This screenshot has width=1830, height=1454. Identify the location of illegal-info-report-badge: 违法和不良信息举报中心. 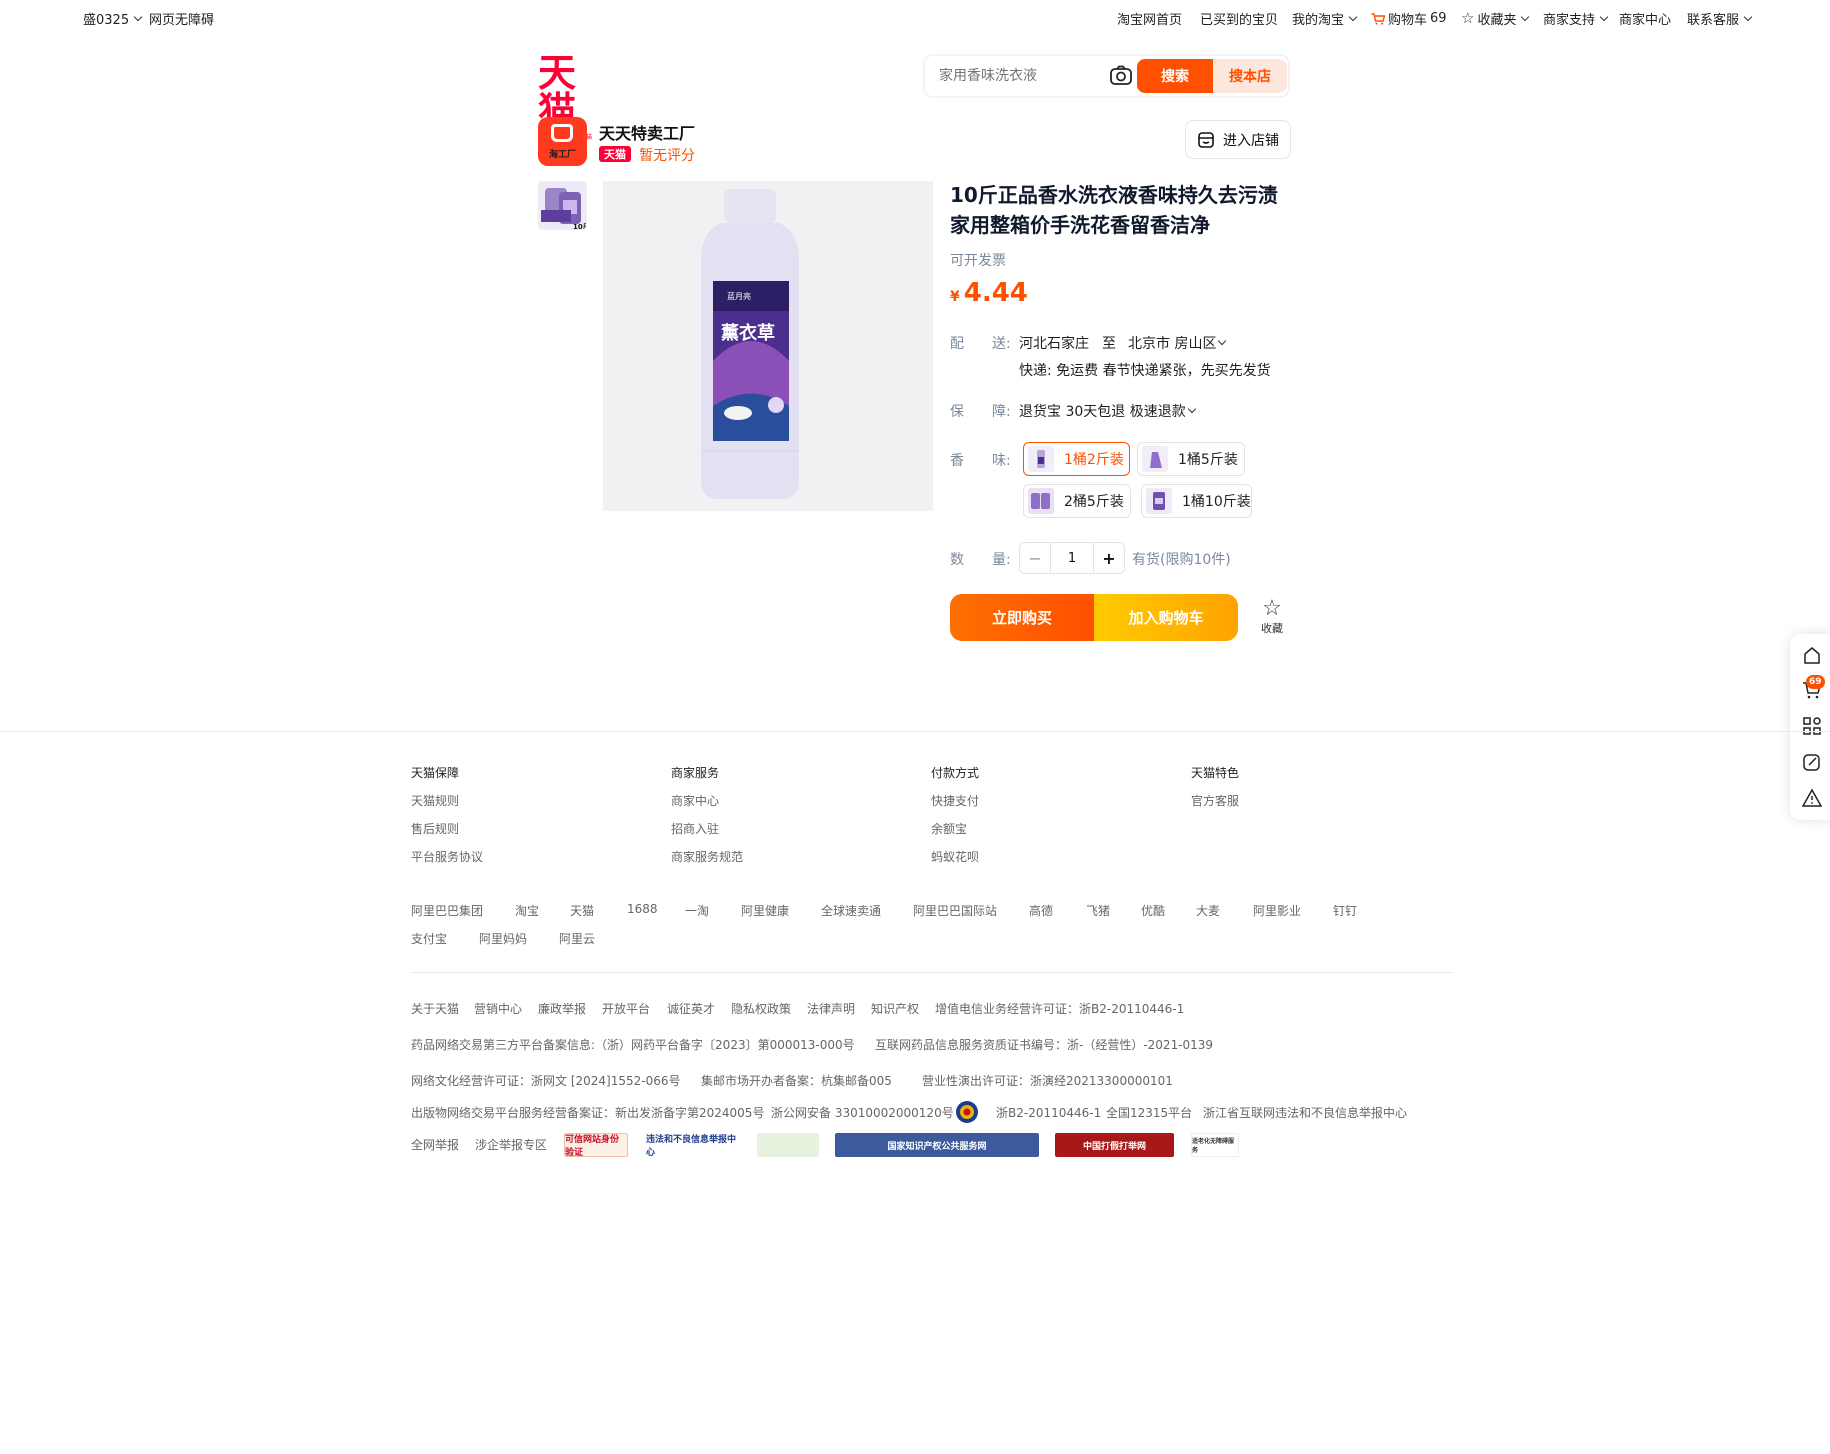
(692, 1145).